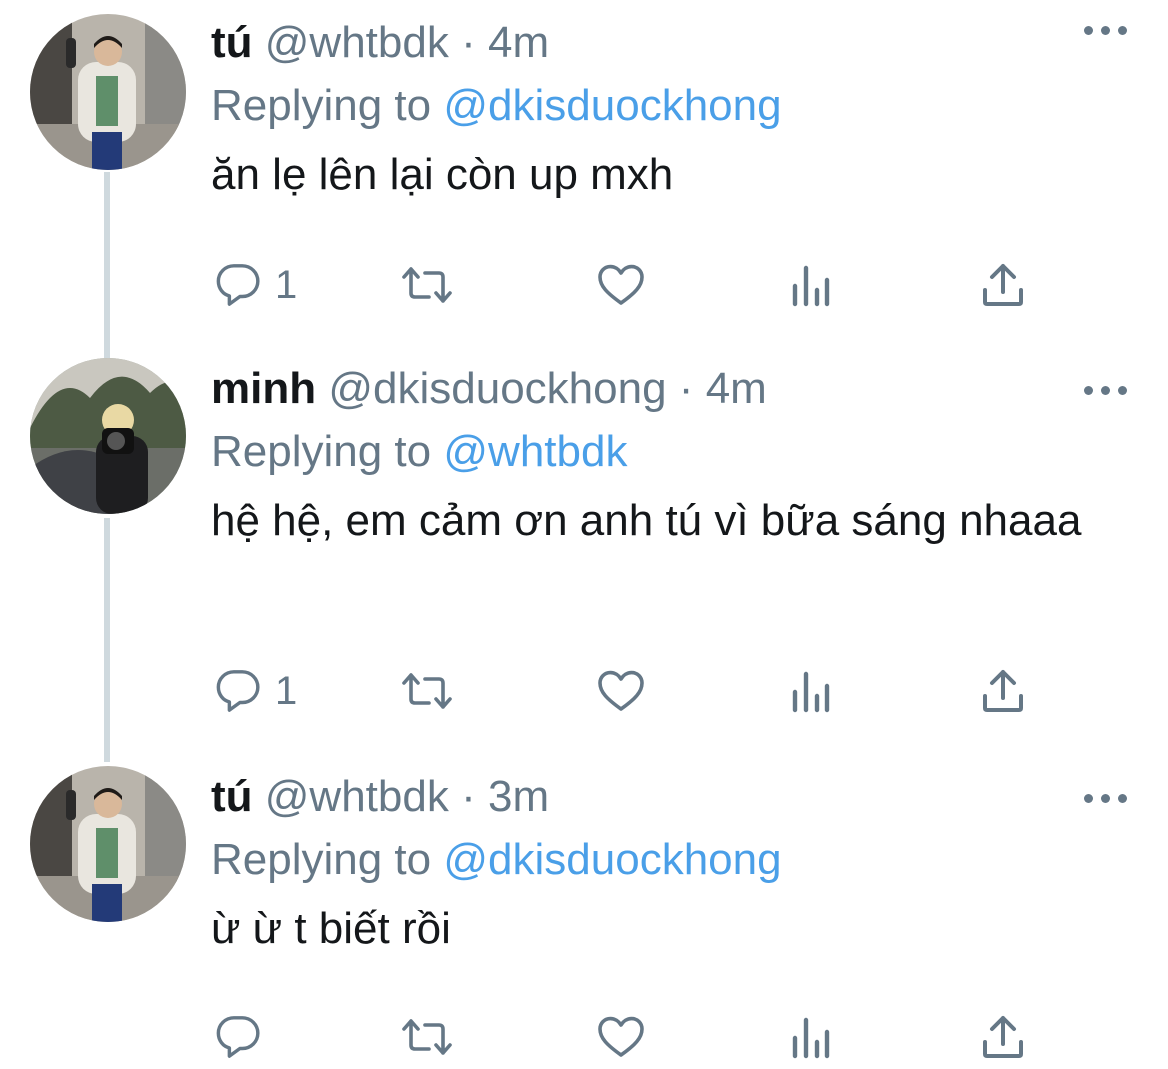  I want to click on tweet-text: ừ ừ t biết rồi, so click(331, 928).